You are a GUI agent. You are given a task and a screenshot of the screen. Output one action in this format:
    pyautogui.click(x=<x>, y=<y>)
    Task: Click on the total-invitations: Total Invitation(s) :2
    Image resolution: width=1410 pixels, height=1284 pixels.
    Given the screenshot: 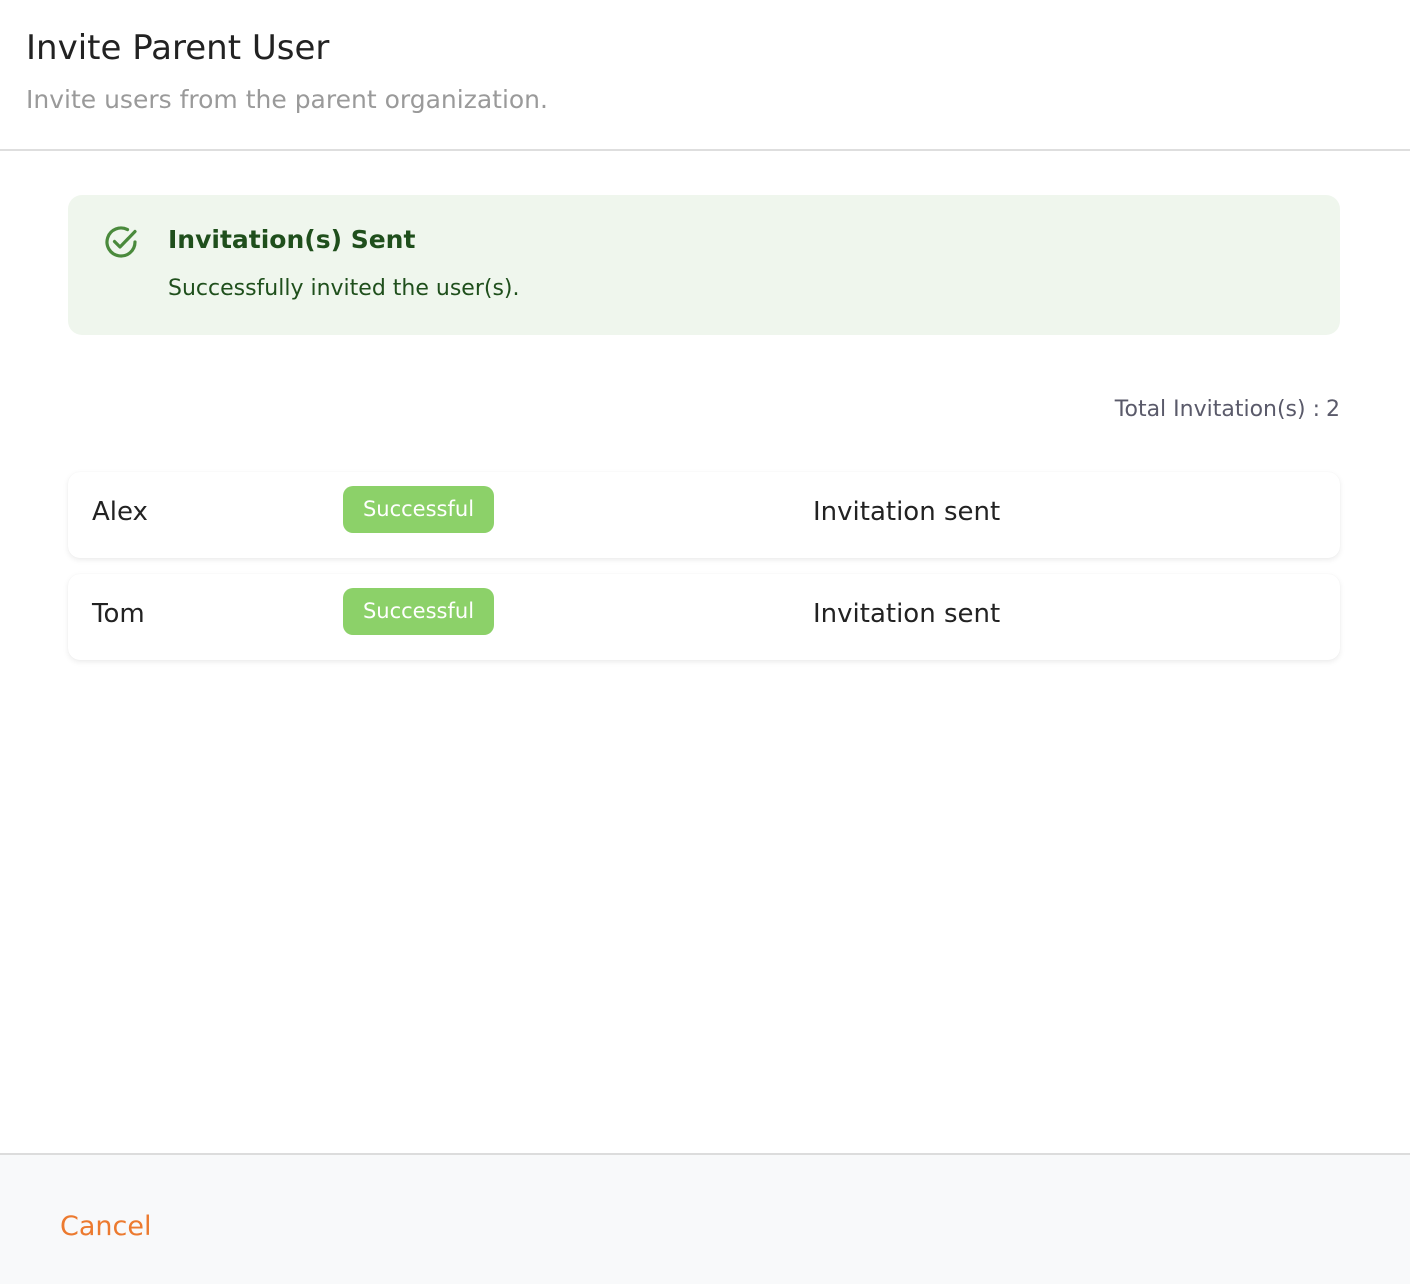 What is the action you would take?
    pyautogui.click(x=1227, y=410)
    